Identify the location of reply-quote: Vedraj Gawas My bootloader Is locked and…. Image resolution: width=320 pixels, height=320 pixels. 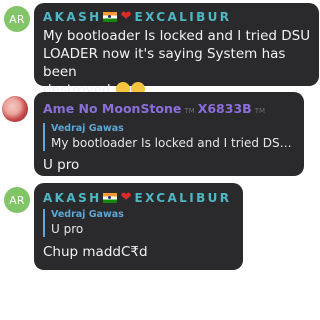
(169, 137).